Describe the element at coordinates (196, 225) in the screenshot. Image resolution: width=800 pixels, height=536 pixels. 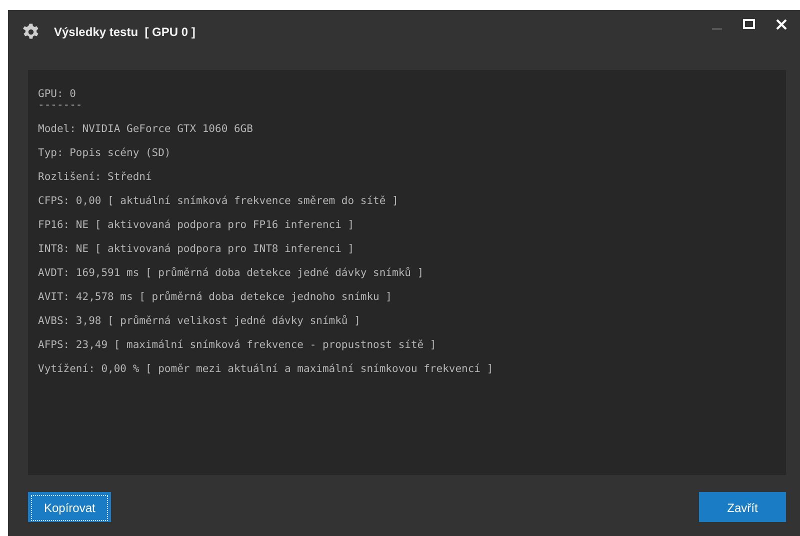
I see `report-line: FP16: NE [ aktivovaná podpora pro FP16 inferenci ]` at that location.